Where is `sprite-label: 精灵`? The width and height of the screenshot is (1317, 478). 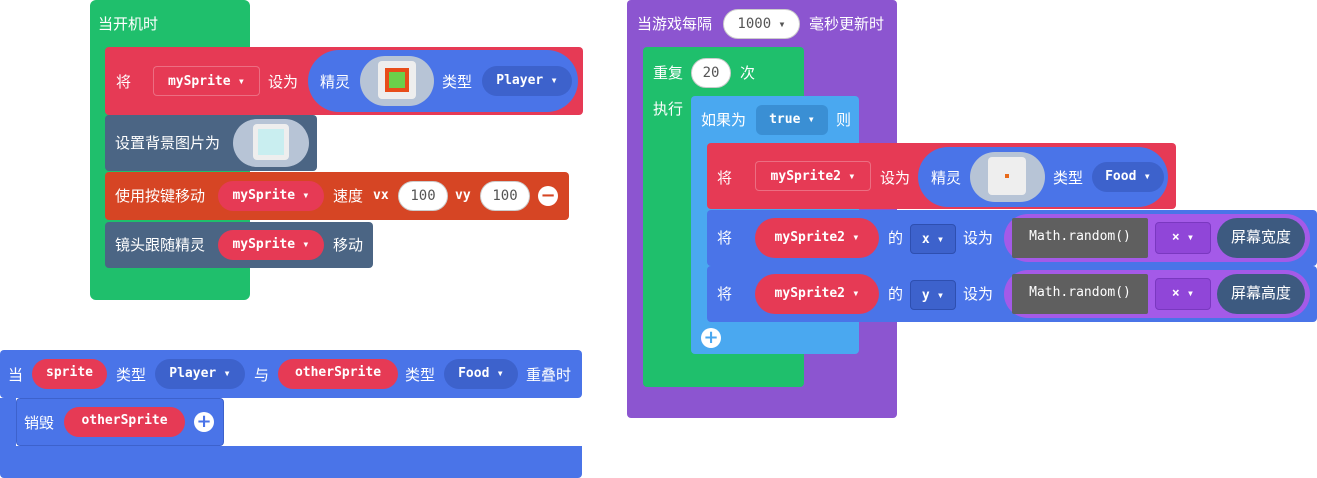 sprite-label: 精灵 is located at coordinates (335, 82).